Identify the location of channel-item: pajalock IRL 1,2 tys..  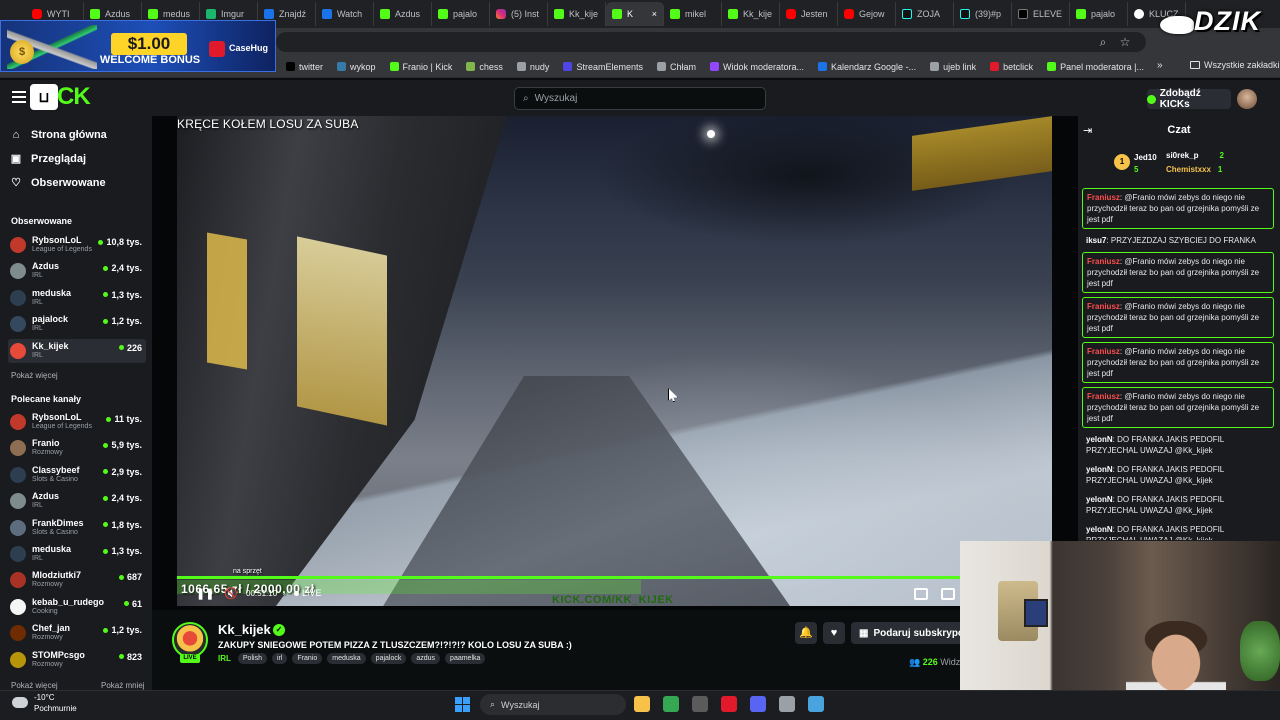
(77, 324).